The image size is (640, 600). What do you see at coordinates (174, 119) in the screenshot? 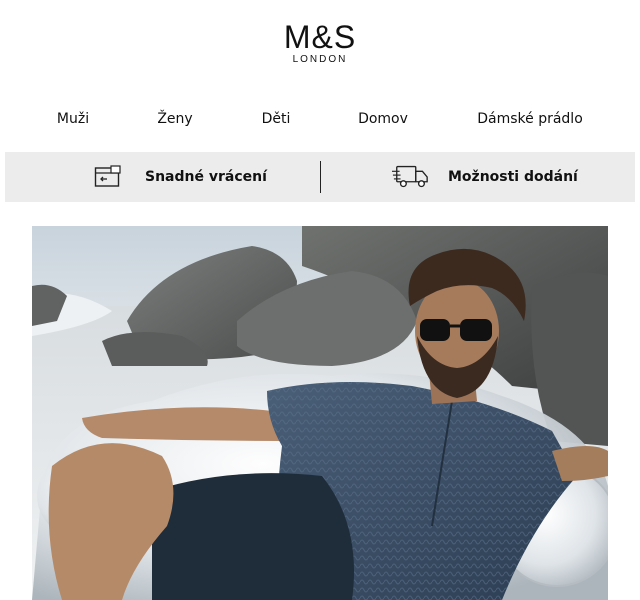
I see `nav-item-zeny: Ženy` at bounding box center [174, 119].